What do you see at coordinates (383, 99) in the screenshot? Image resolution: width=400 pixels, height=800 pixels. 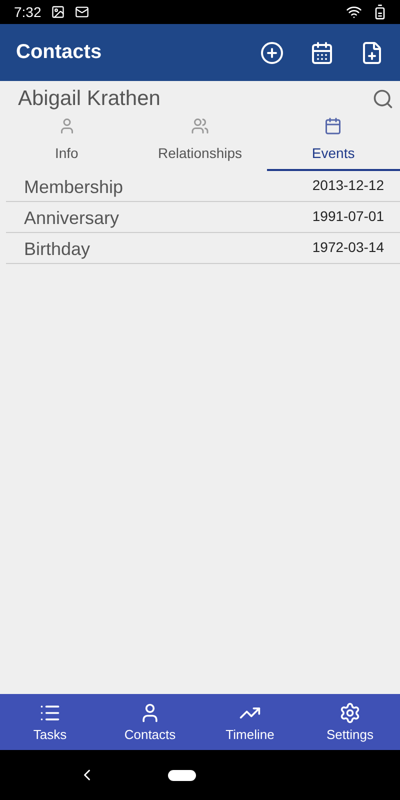 I see `search-icon` at bounding box center [383, 99].